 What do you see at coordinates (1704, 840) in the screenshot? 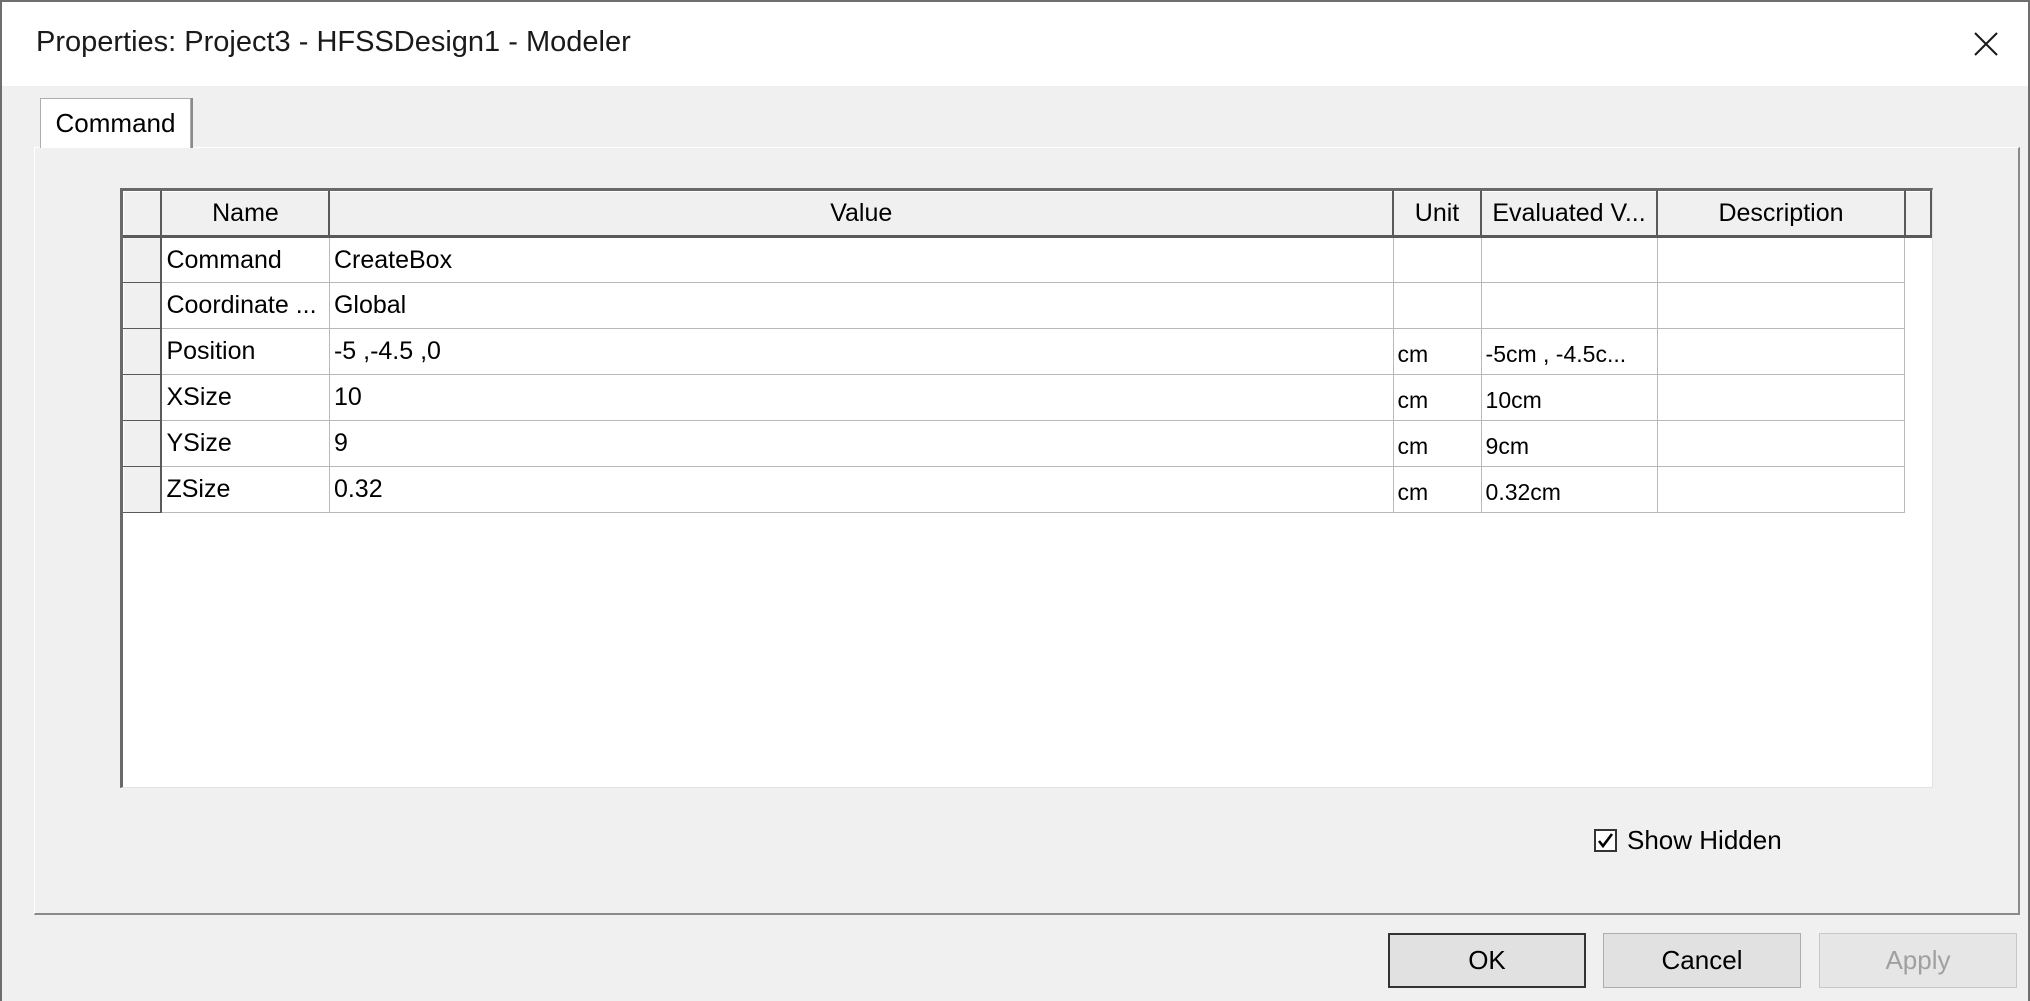
I see `show-hidden-label: Show Hidden` at bounding box center [1704, 840].